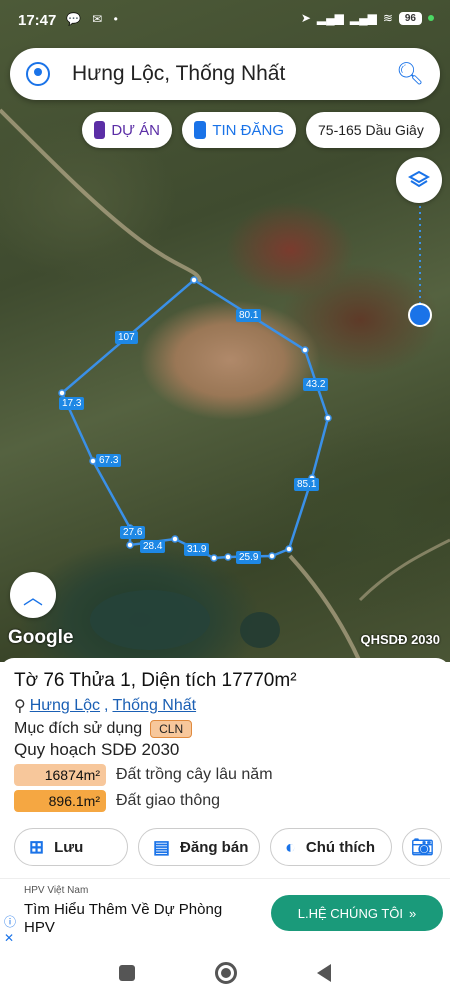 The height and width of the screenshot is (1000, 450). I want to click on district-link: Thống Nhất, so click(154, 706).